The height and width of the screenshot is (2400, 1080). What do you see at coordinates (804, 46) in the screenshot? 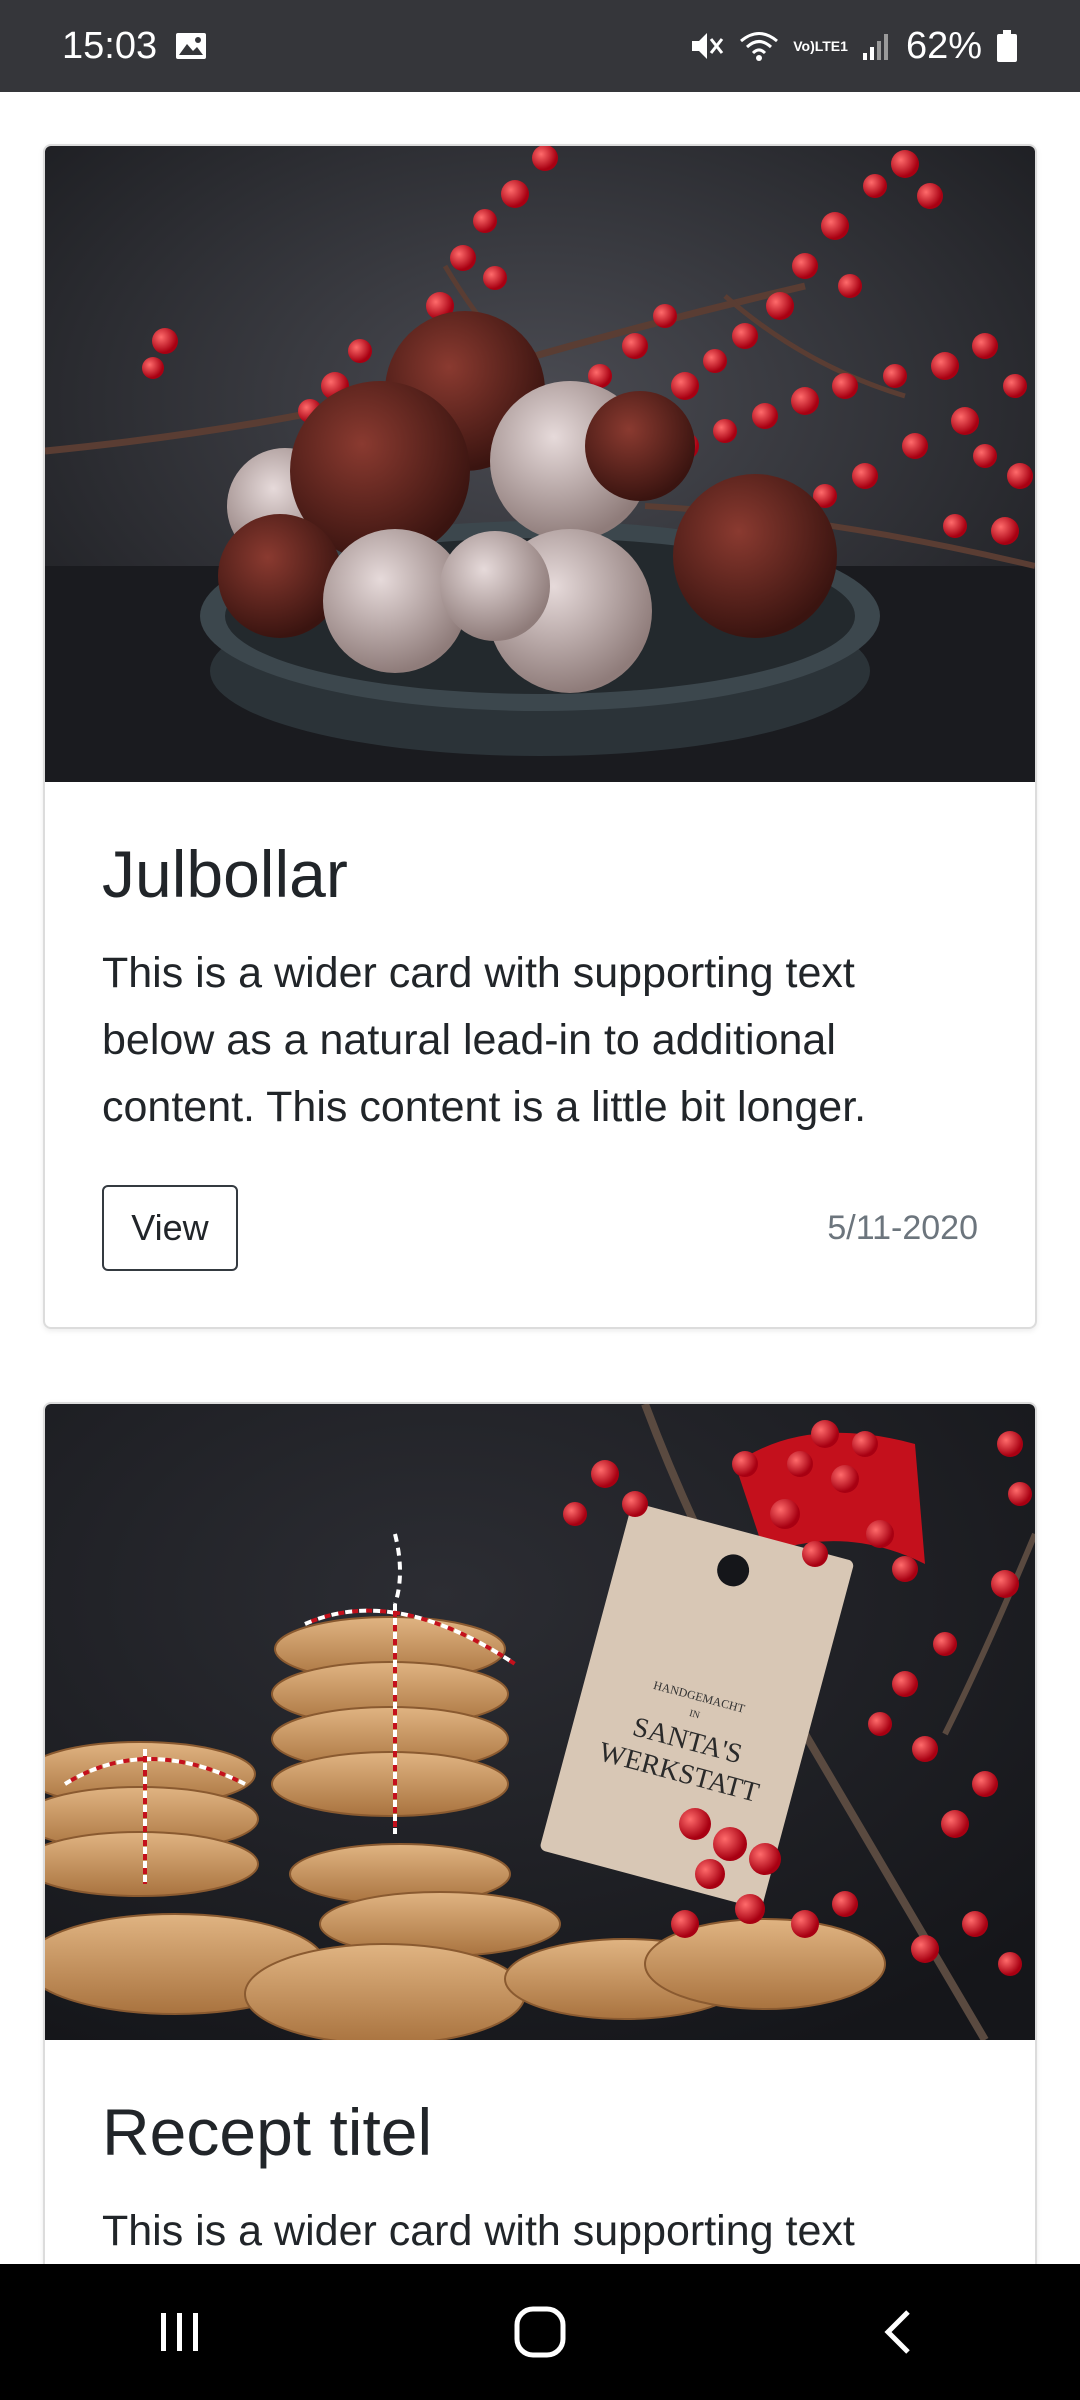
I see `lte-top: Vo)` at bounding box center [804, 46].